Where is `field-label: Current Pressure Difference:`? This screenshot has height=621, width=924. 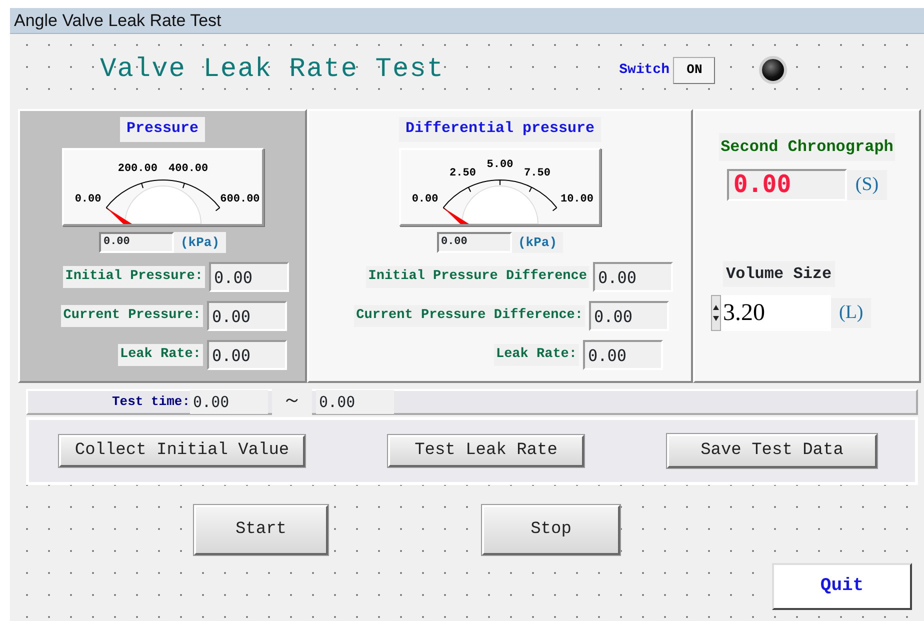
field-label: Current Pressure Difference: is located at coordinates (469, 316).